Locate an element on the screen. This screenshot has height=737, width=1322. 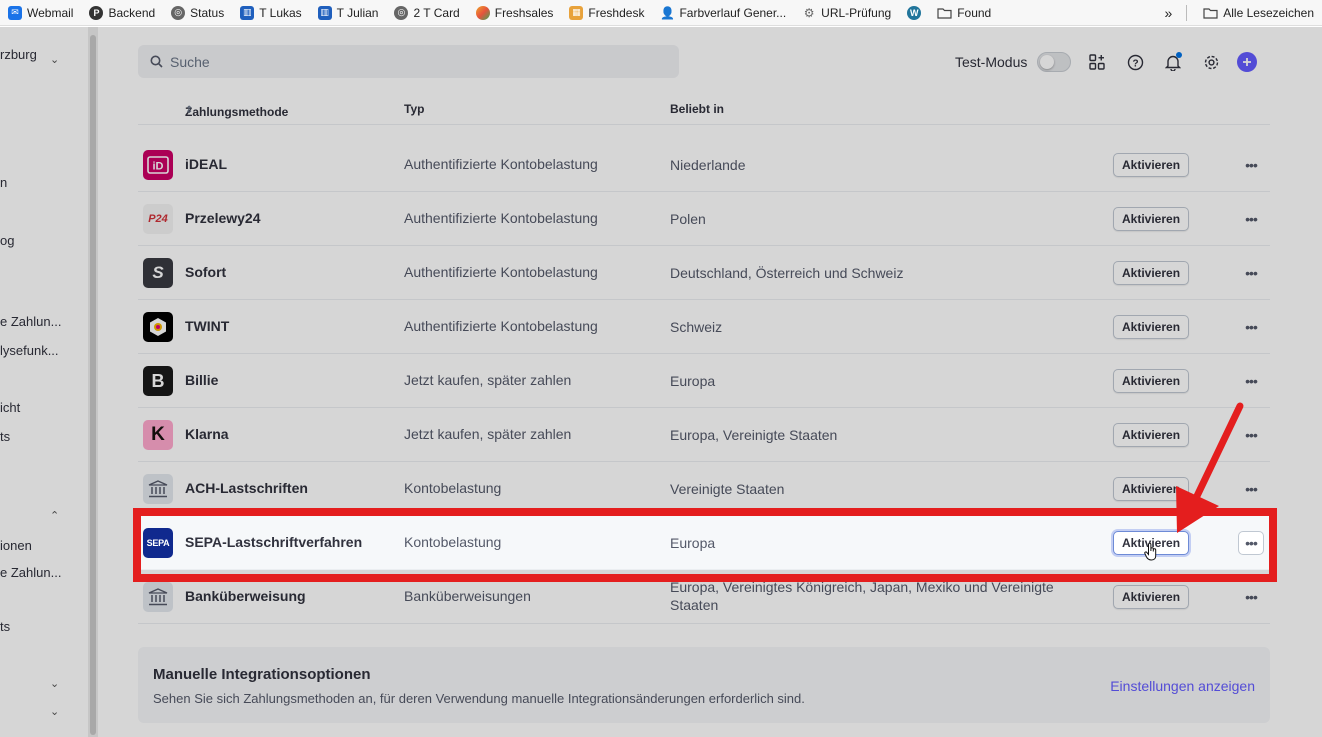
method-type: Jetzt kaufen, später zahlen is located at coordinates (488, 434).